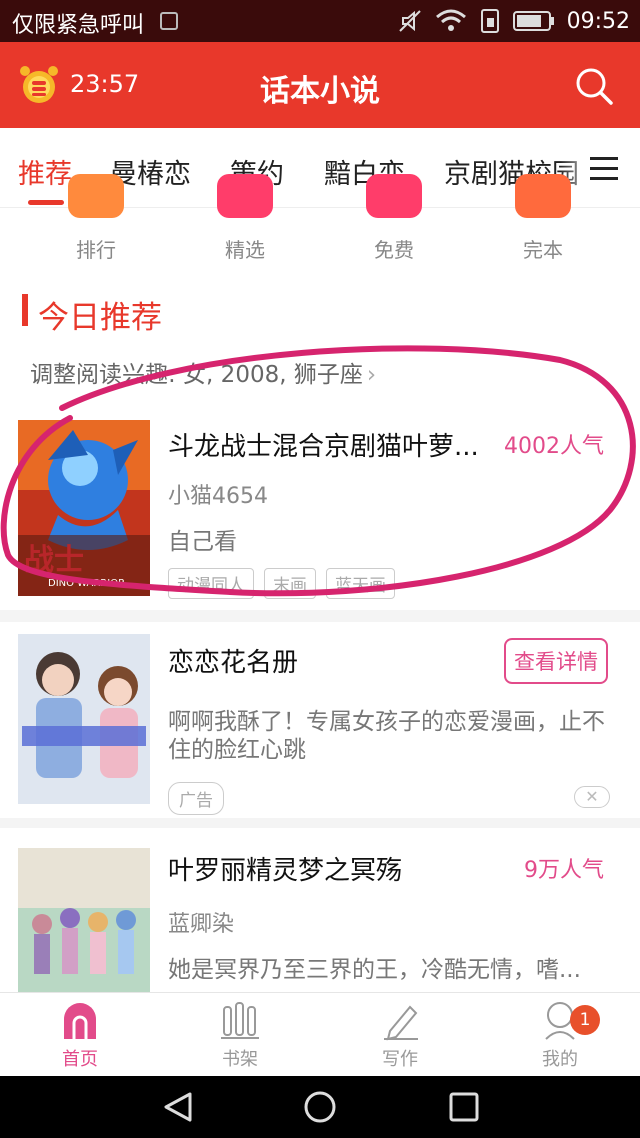  I want to click on mute-icon, so click(409, 21).